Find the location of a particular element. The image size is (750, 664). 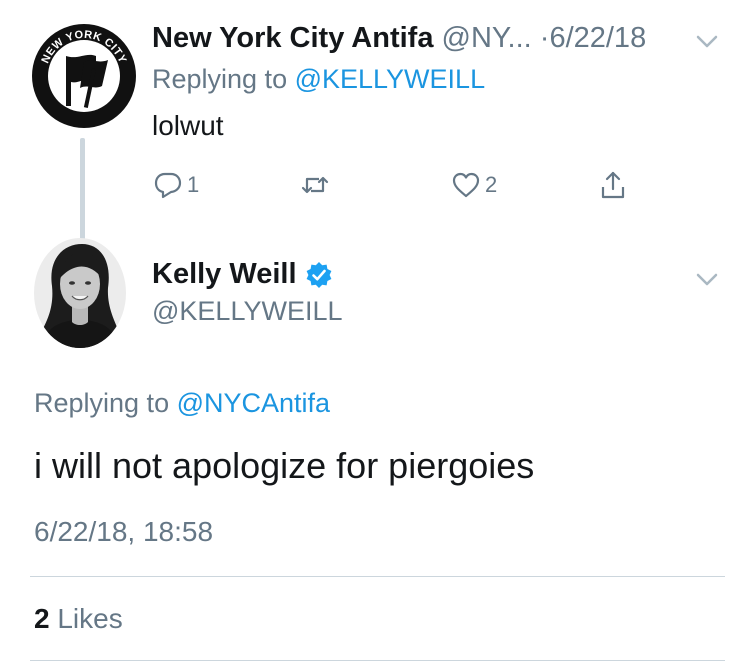

main-author-name-row: Kelly Weill is located at coordinates (242, 274).